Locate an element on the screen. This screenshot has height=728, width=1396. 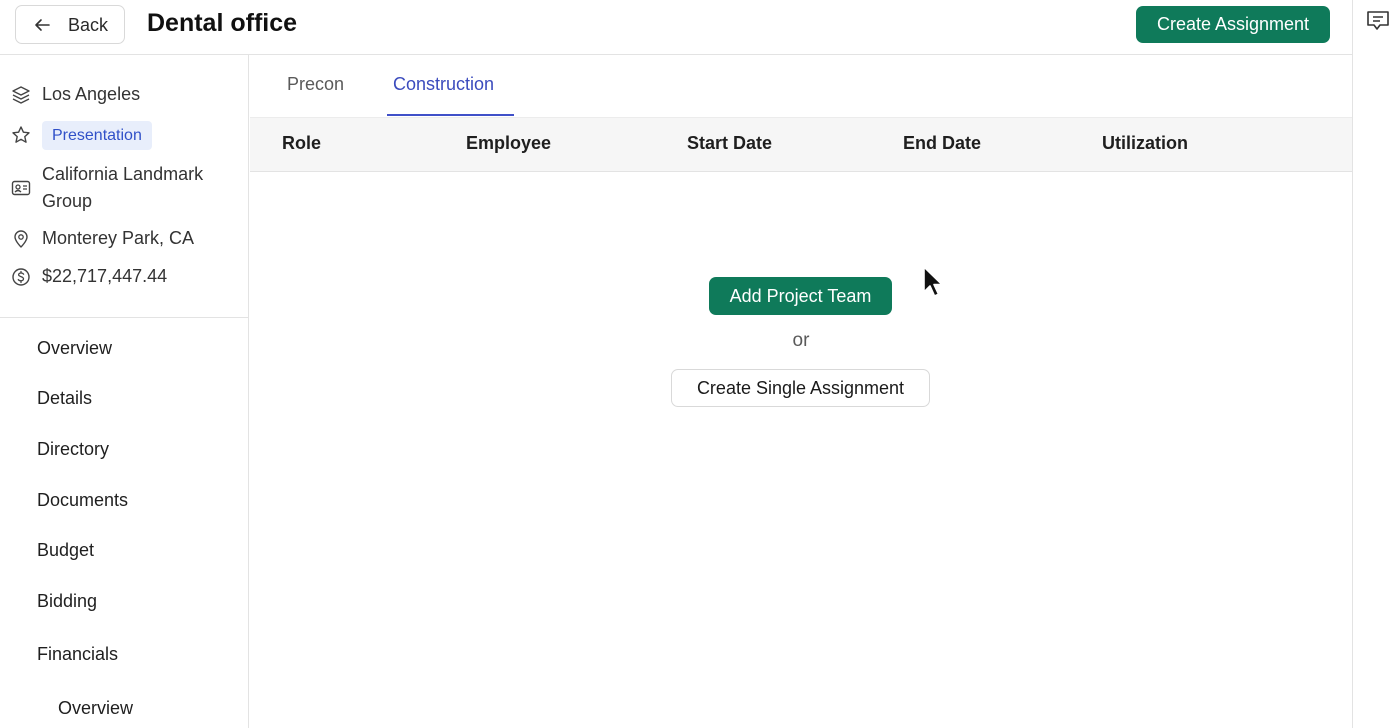
header: Back Dental office Create Assignment is located at coordinates (676, 27).